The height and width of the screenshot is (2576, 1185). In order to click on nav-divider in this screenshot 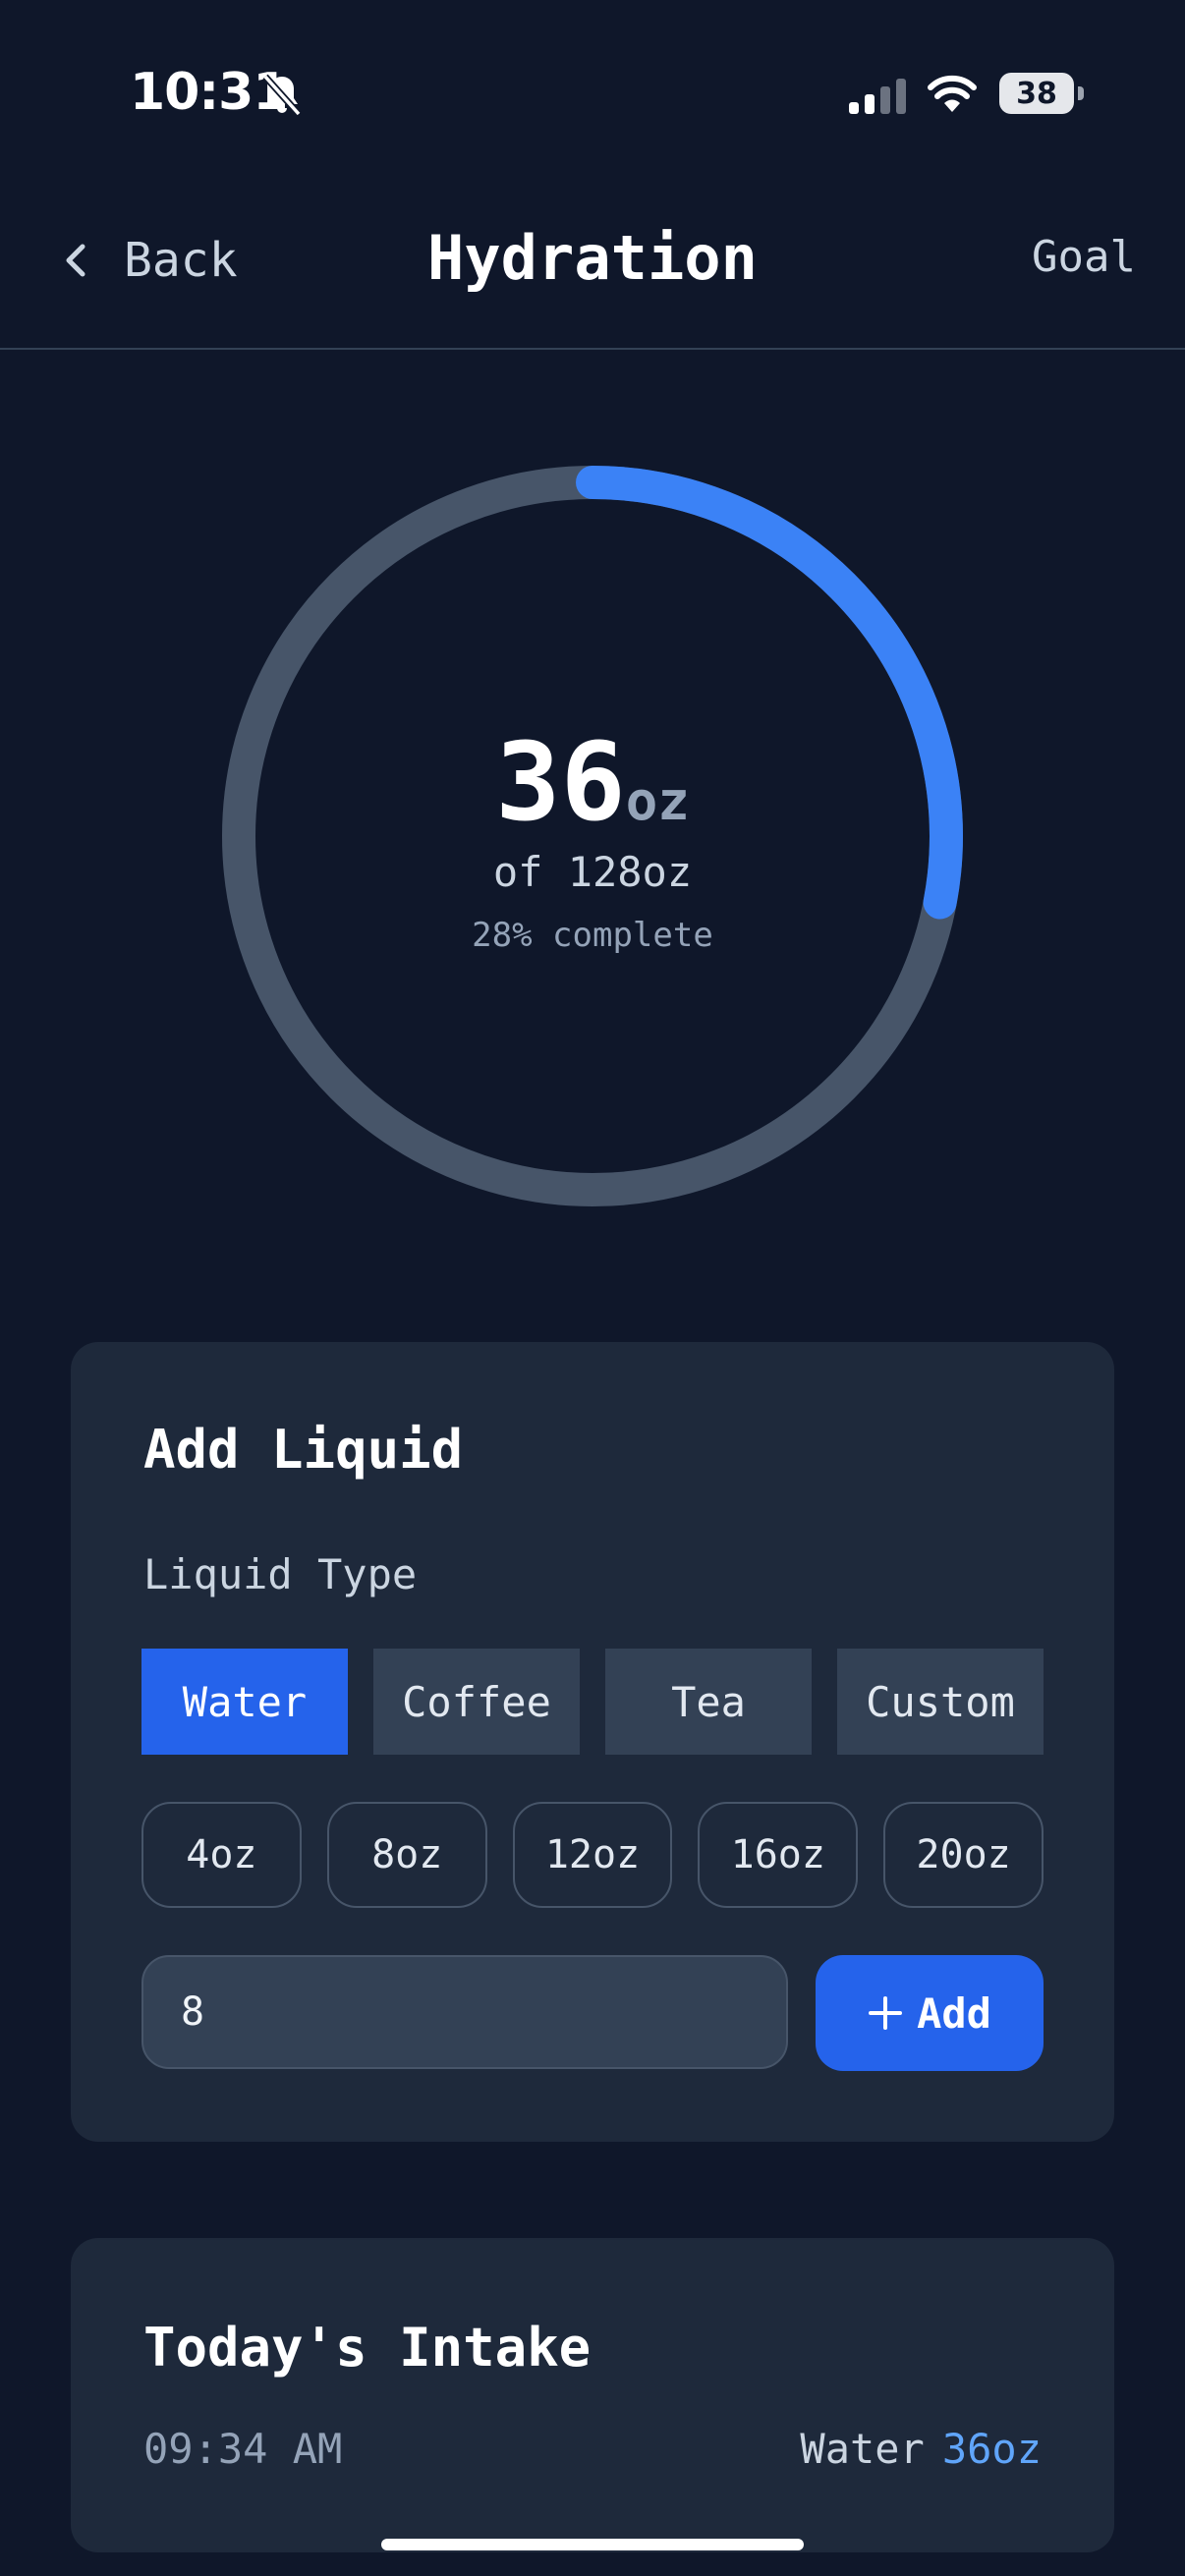, I will do `click(592, 349)`.